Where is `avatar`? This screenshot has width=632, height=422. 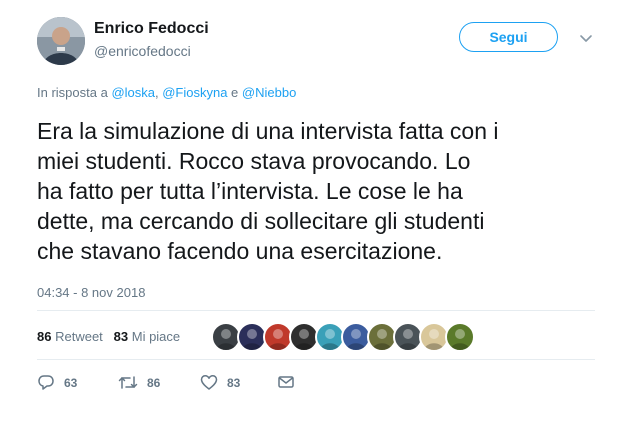 avatar is located at coordinates (61, 41).